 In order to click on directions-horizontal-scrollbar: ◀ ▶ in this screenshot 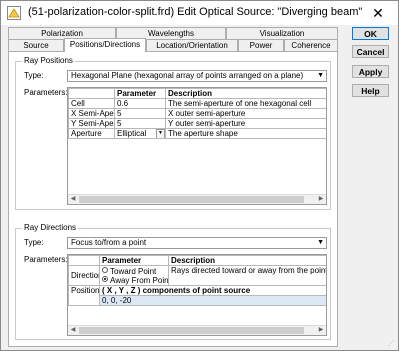, I will do `click(197, 330)`.